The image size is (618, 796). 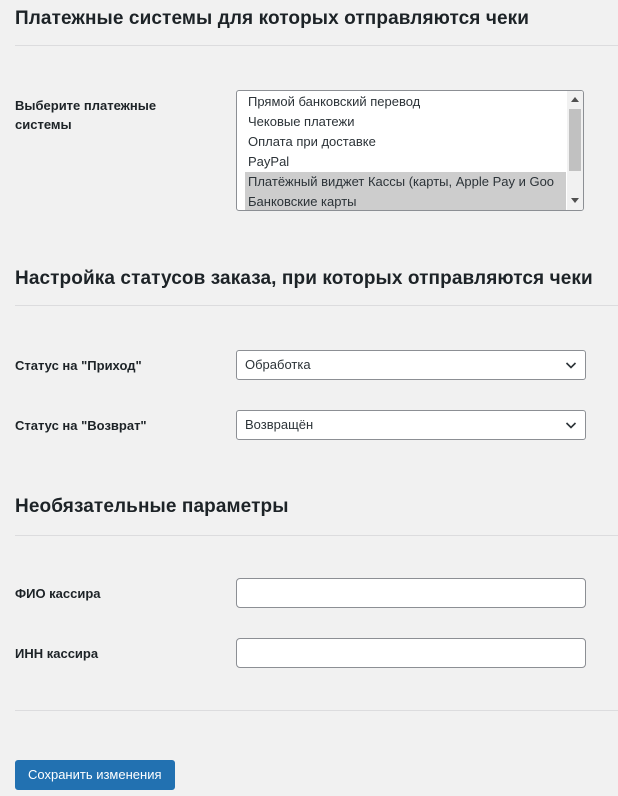 What do you see at coordinates (405, 201) in the screenshot?
I see `payment-option-bank-cards: Банковские карты` at bounding box center [405, 201].